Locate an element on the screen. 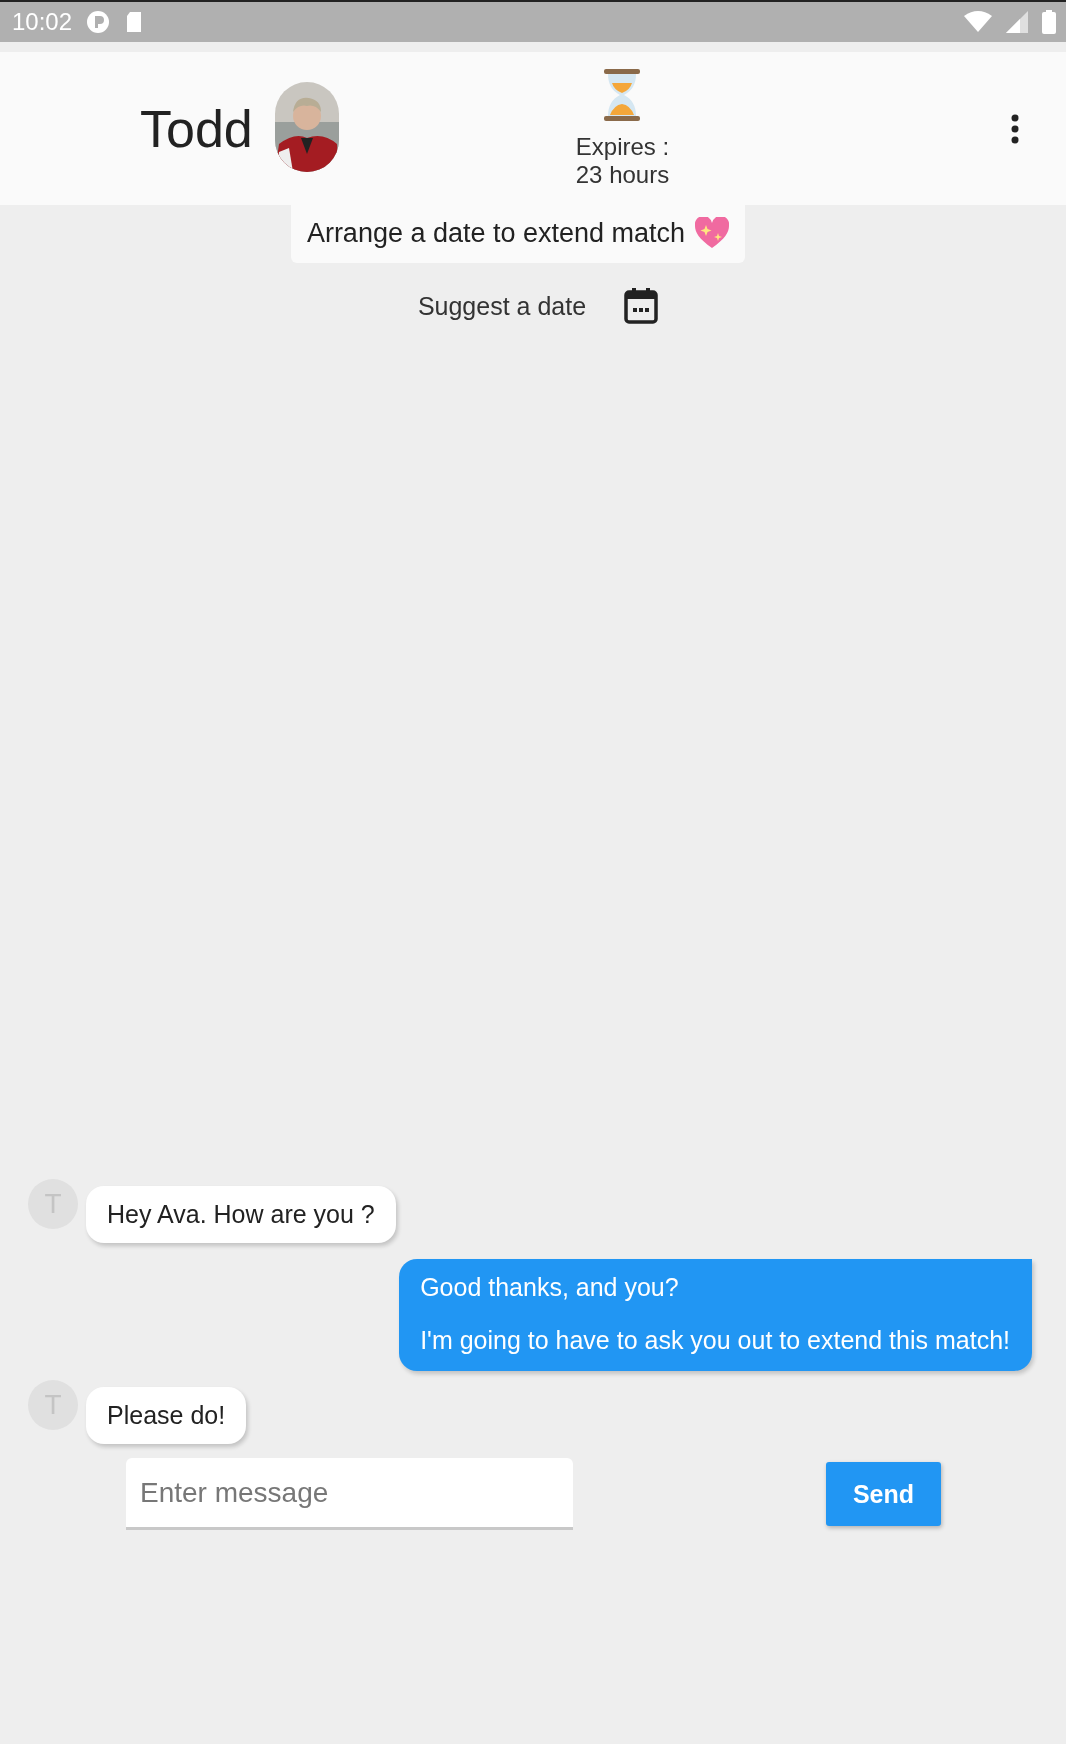 This screenshot has height=1744, width=1066. wifi-icon is located at coordinates (978, 22).